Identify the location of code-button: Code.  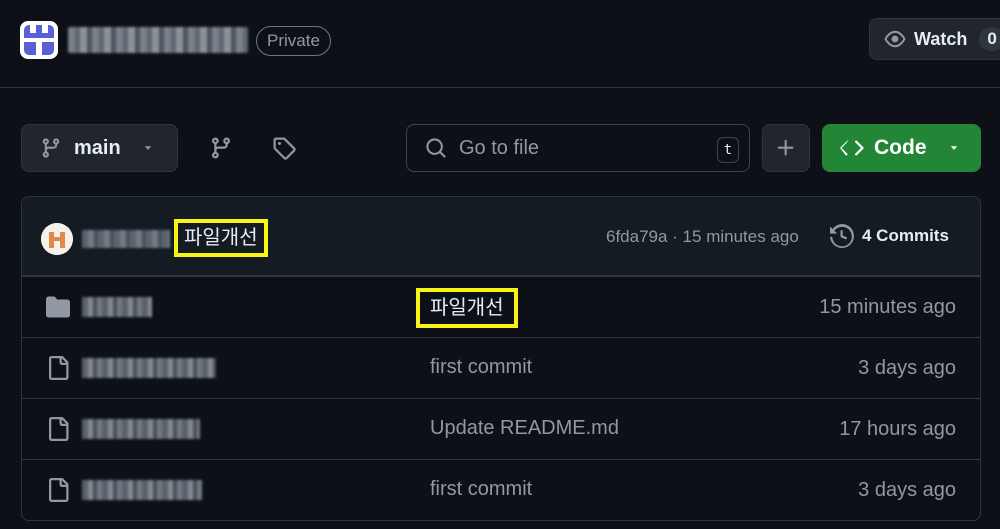
(901, 148).